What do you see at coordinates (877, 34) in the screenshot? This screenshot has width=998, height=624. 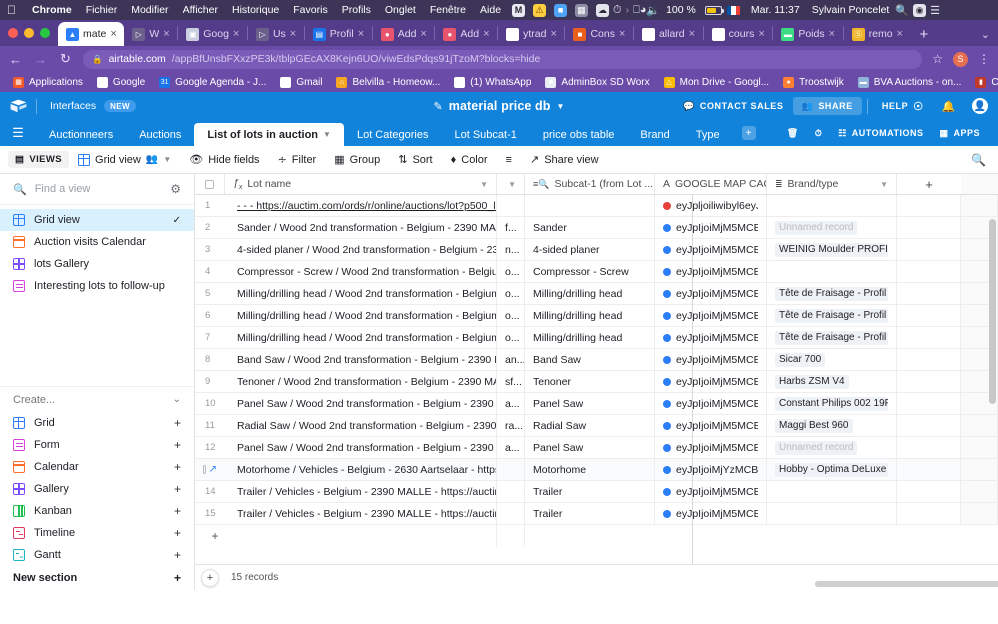 I see `browser-tab-12: Ⓢ remo ×` at bounding box center [877, 34].